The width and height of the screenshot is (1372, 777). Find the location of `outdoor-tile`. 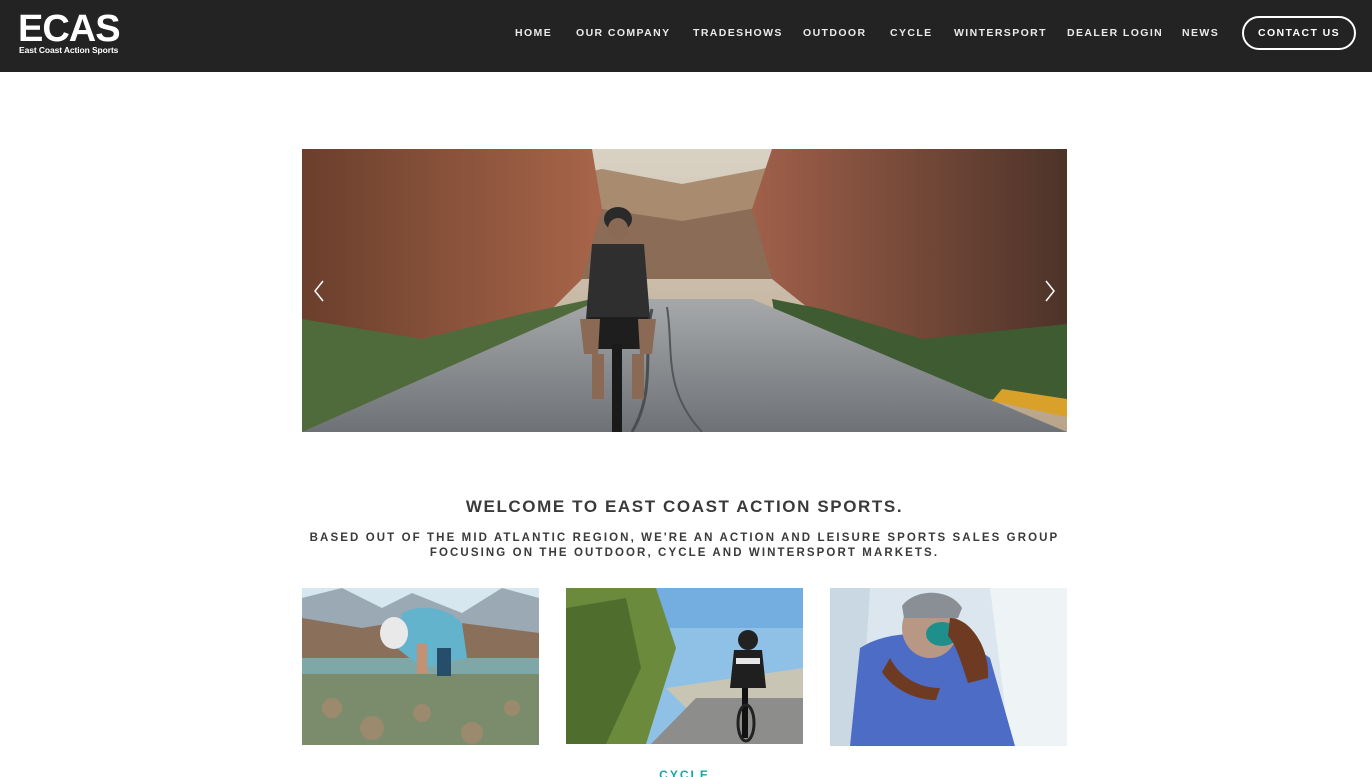

outdoor-tile is located at coordinates (420, 666).